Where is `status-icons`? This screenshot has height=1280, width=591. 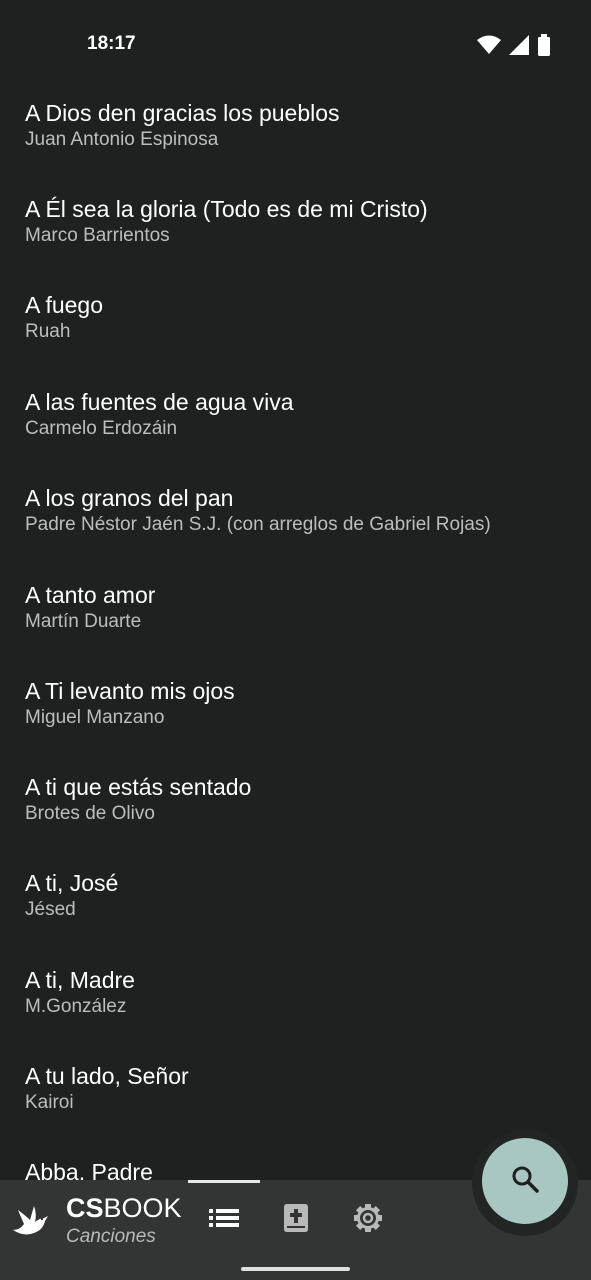 status-icons is located at coordinates (514, 47).